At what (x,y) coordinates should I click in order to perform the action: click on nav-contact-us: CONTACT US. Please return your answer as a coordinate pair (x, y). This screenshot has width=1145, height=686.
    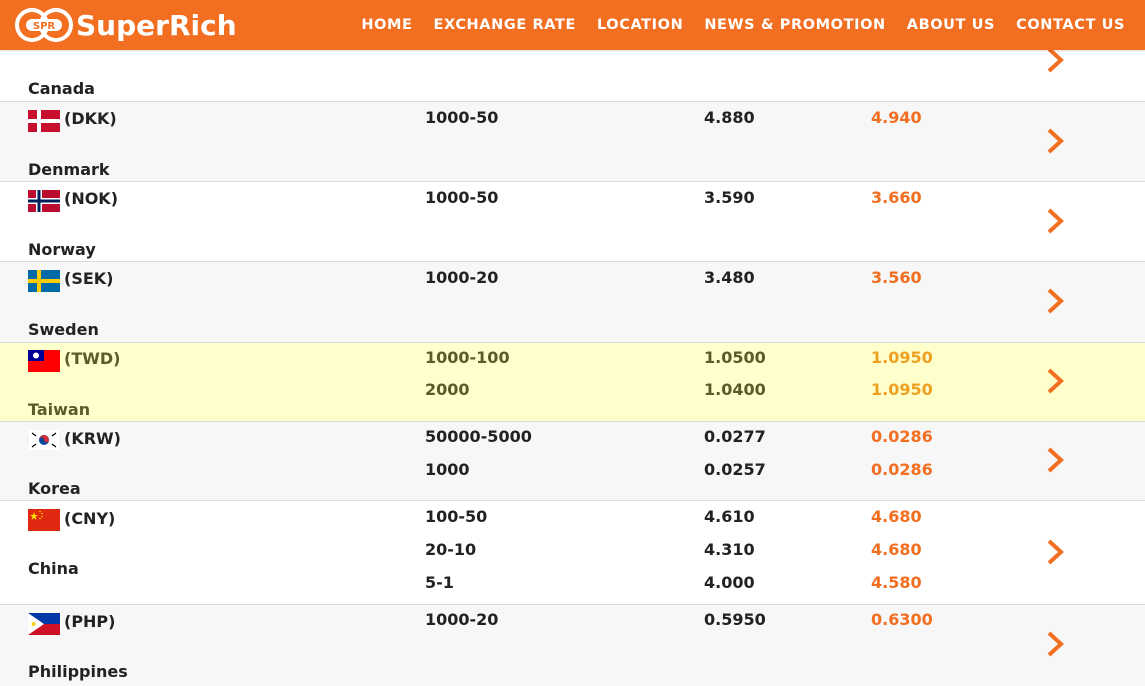
    Looking at the image, I should click on (1070, 25).